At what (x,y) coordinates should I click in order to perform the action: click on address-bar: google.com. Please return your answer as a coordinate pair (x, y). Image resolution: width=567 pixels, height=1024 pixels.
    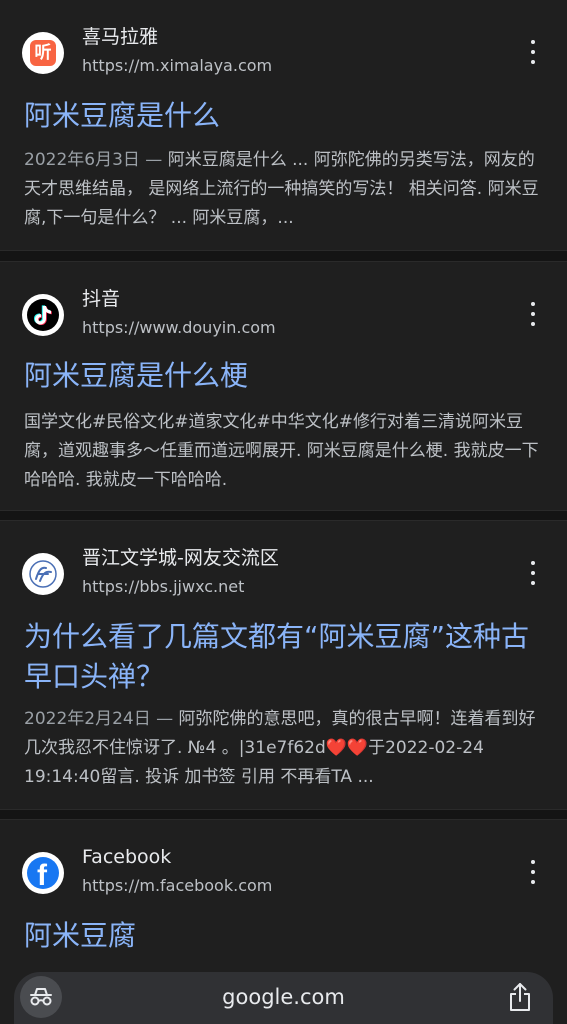
    Looking at the image, I should click on (283, 998).